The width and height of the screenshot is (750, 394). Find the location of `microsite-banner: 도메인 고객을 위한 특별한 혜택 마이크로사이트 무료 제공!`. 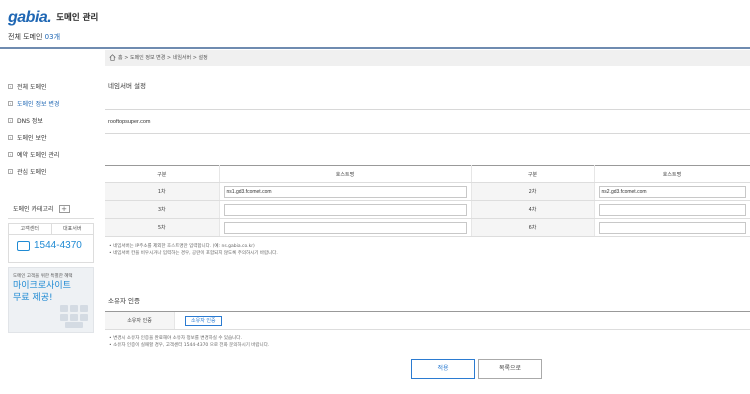

microsite-banner: 도메인 고객을 위한 특별한 혜택 마이크로사이트 무료 제공! is located at coordinates (51, 300).